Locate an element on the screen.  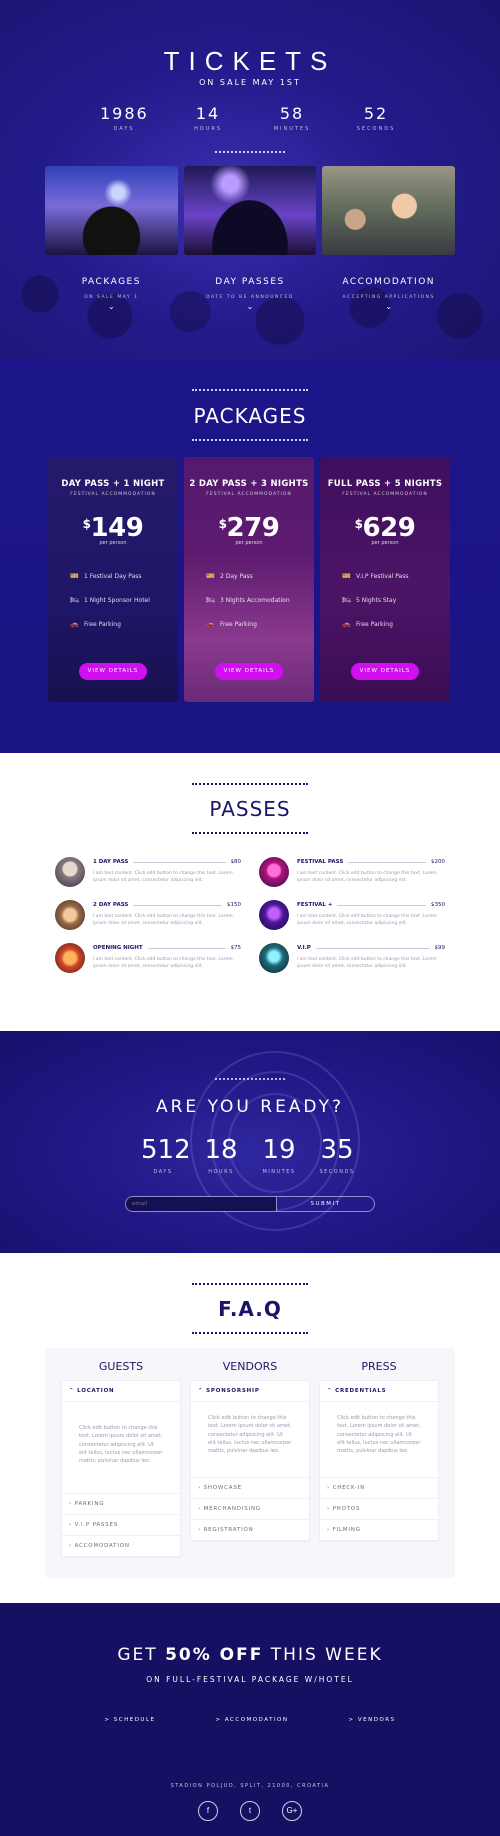
package-sub: FESTIVAL ACCOMMODATION is located at coordinates (113, 494).